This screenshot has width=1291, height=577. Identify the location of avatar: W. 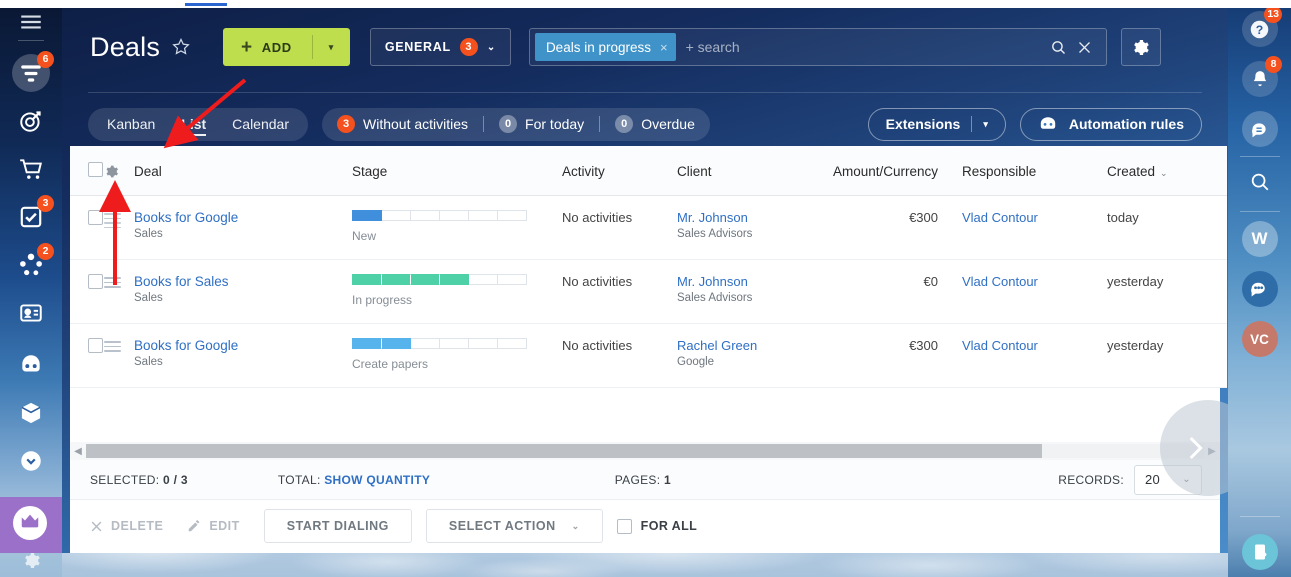
(1259, 239).